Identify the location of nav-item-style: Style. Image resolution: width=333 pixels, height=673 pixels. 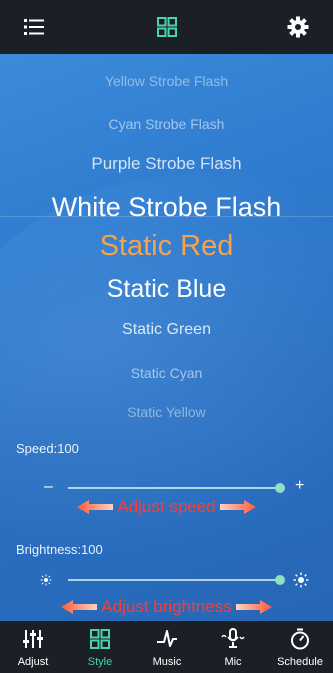
(100, 647).